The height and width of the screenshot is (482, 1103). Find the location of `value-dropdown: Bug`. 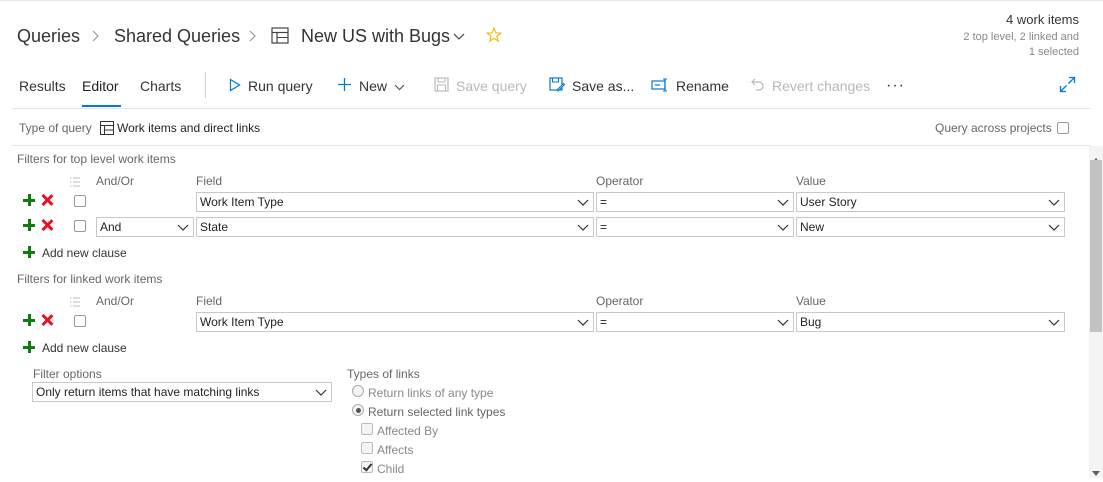

value-dropdown: Bug is located at coordinates (930, 322).